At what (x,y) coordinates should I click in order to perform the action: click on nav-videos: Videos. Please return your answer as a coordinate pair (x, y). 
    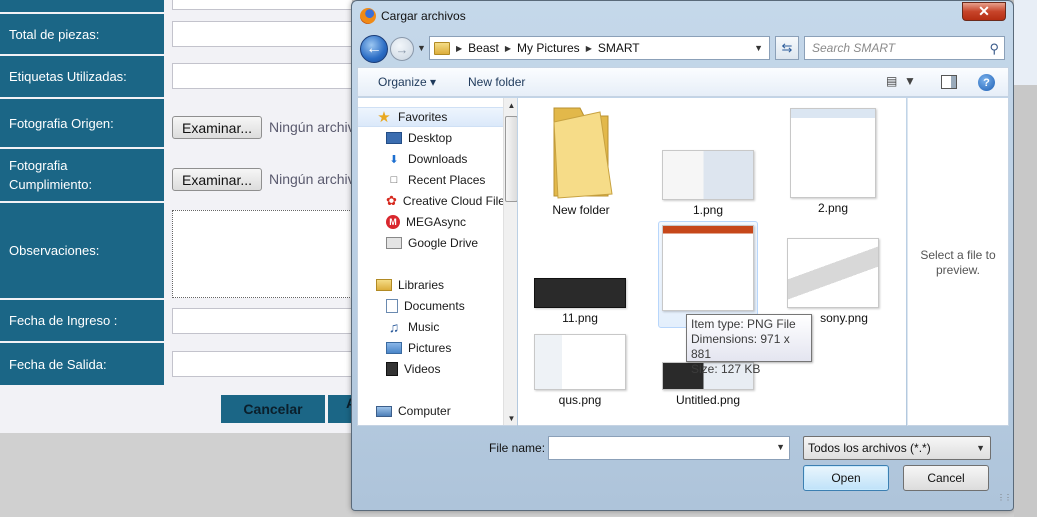
    Looking at the image, I should click on (431, 369).